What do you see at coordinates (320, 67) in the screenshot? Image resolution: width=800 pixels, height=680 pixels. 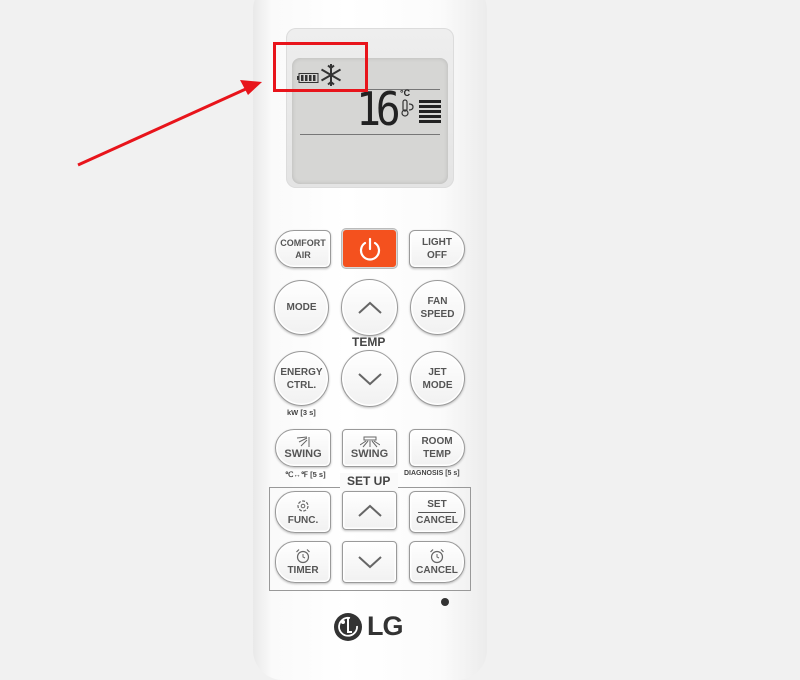 I see `highlight-box` at bounding box center [320, 67].